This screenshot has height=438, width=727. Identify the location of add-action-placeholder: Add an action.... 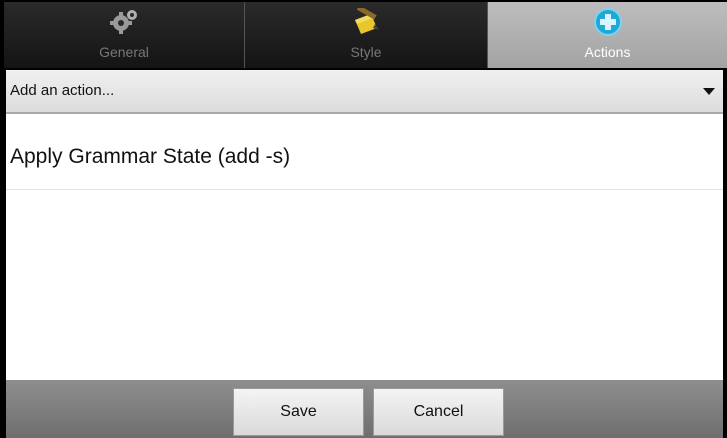
(62, 90).